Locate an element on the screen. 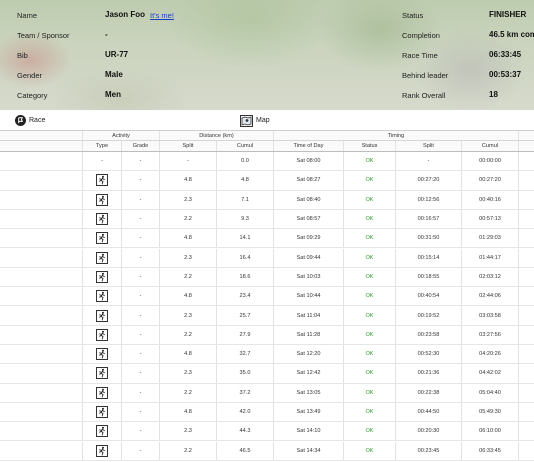  table-row: -2.3 35.0 Sat 12:42 OK 00:21:36 04:42:02 is located at coordinates (267, 374).